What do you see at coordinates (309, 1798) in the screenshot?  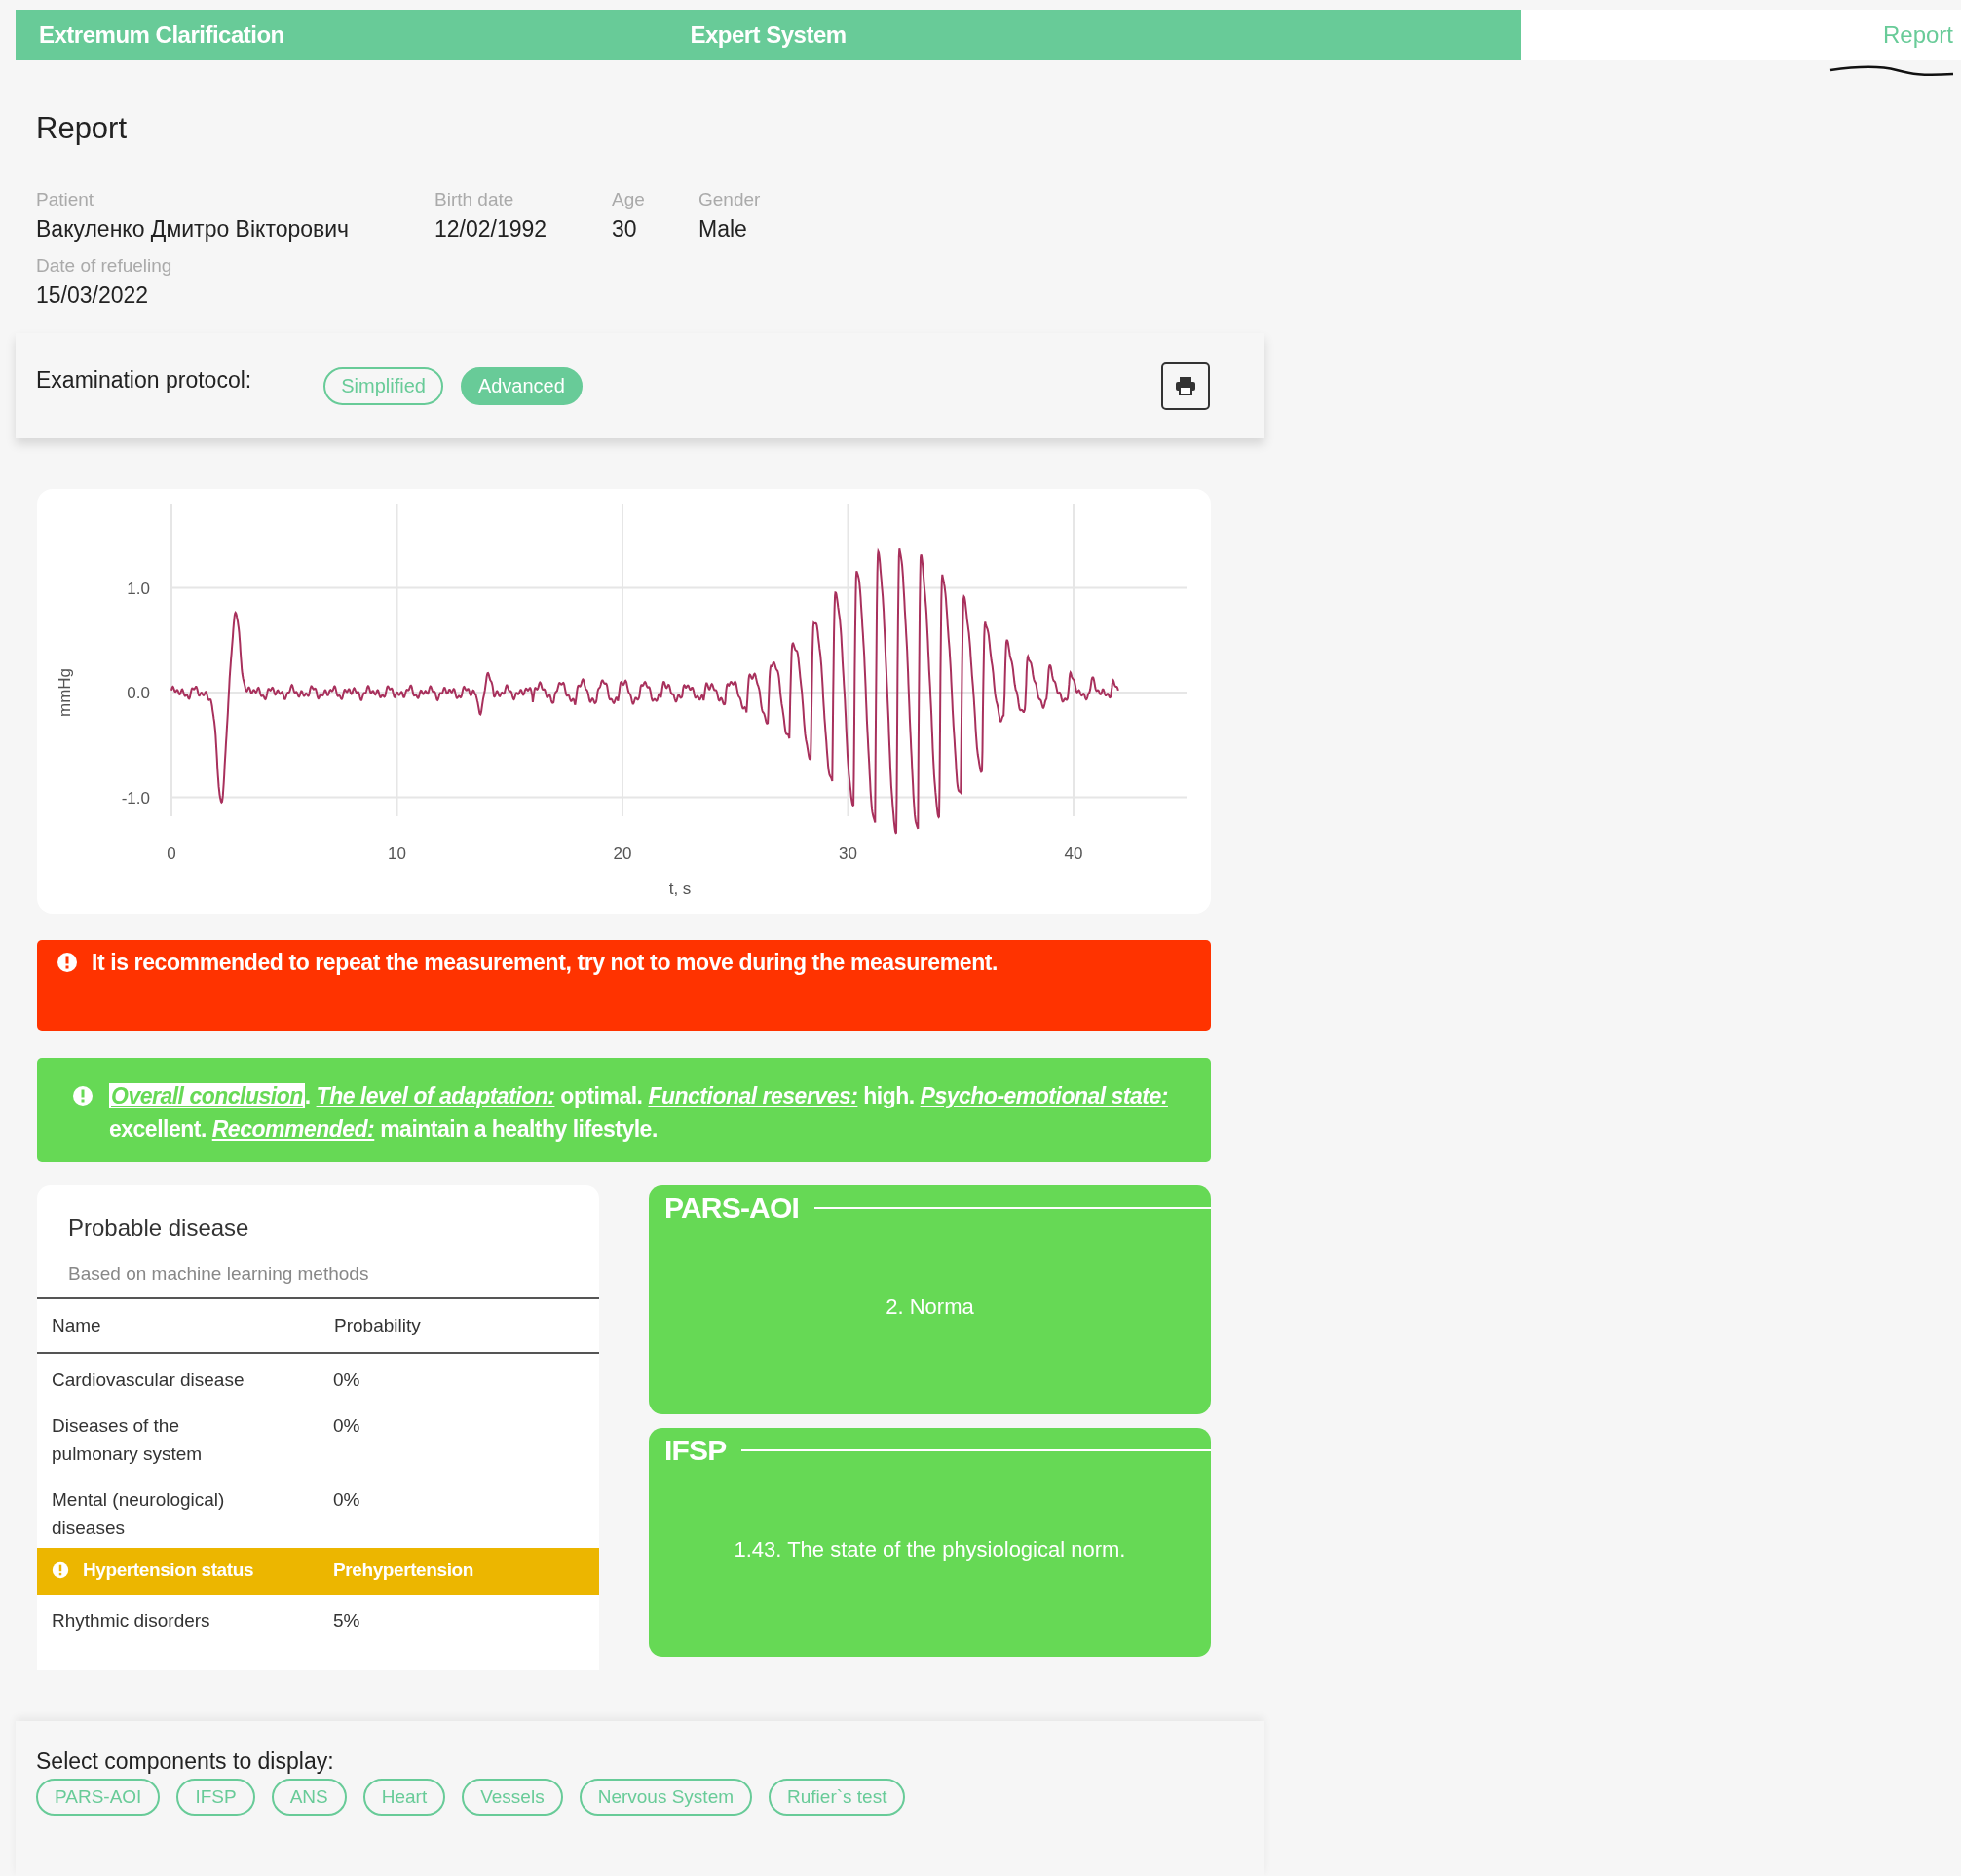 I see `component-toggle: ANS` at bounding box center [309, 1798].